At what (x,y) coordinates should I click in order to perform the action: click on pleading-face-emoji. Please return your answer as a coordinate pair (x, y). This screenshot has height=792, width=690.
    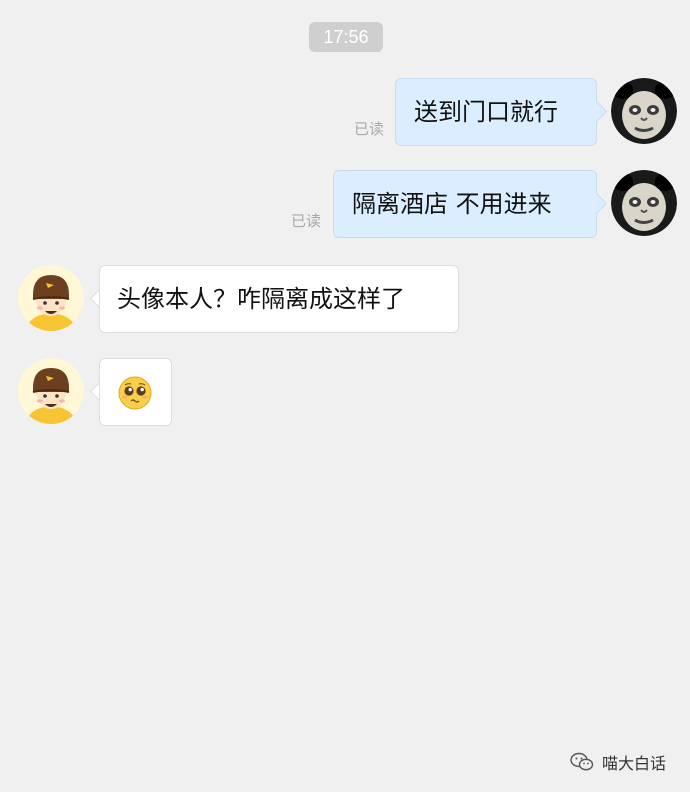
    Looking at the image, I should click on (135, 393).